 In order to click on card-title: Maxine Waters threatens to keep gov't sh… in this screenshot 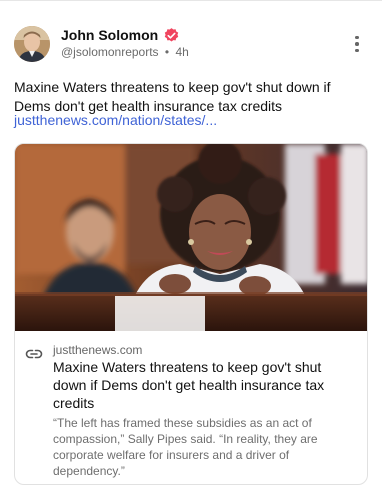, I will do `click(203, 385)`.